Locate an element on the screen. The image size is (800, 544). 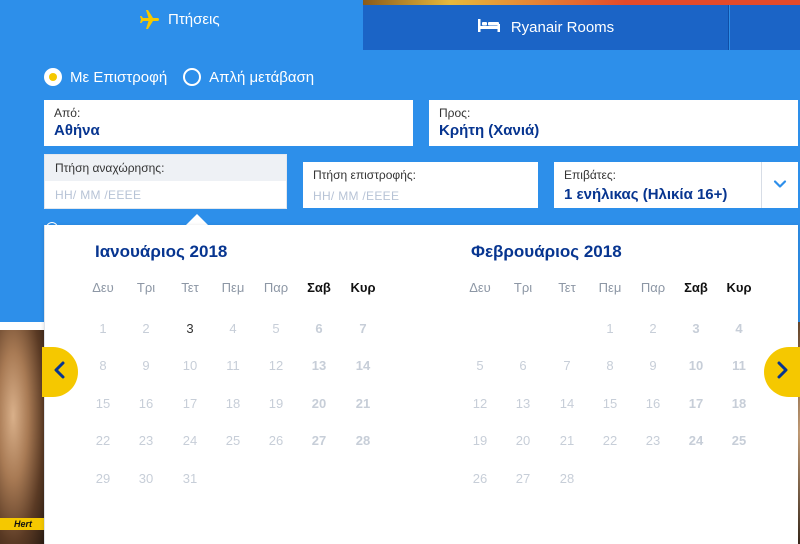
weekday-header: Κυρ is located at coordinates (739, 287).